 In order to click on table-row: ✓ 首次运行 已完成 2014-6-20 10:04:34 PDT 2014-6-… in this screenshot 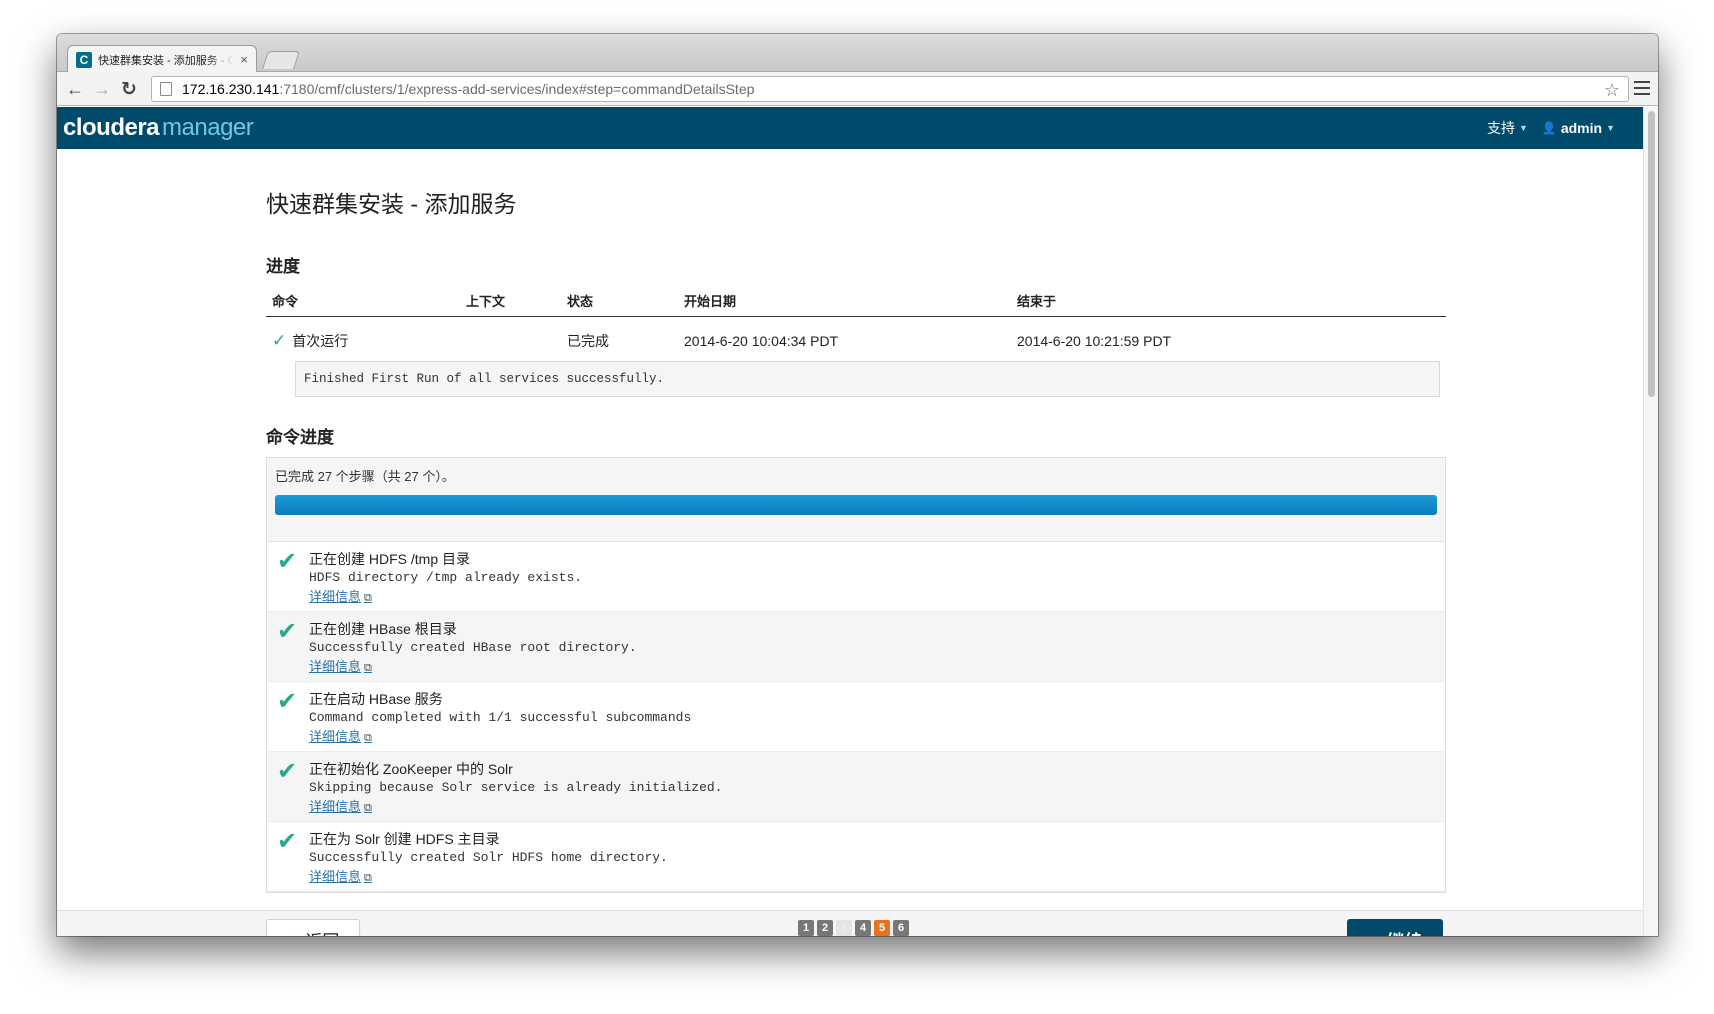, I will do `click(856, 339)`.